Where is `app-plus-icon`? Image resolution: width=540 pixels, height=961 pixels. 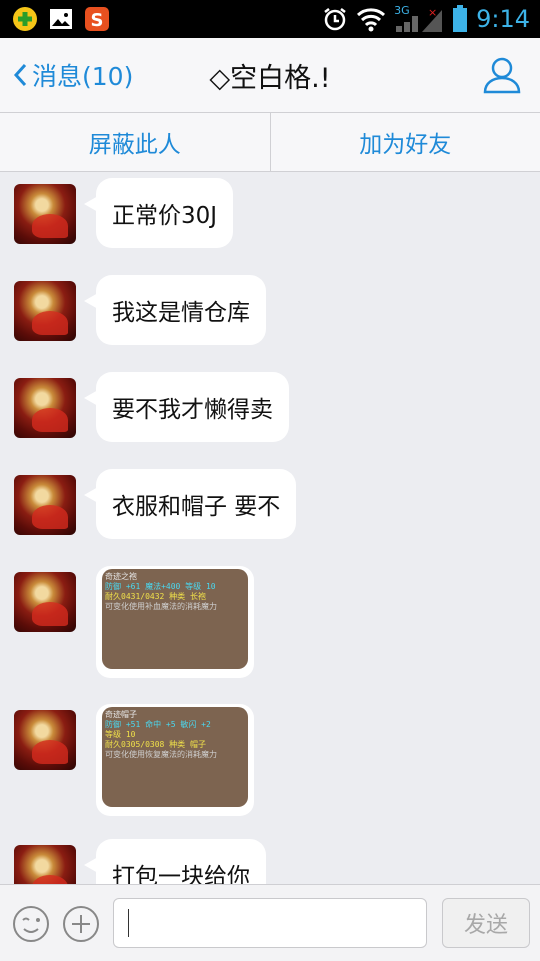
app-plus-icon is located at coordinates (25, 19).